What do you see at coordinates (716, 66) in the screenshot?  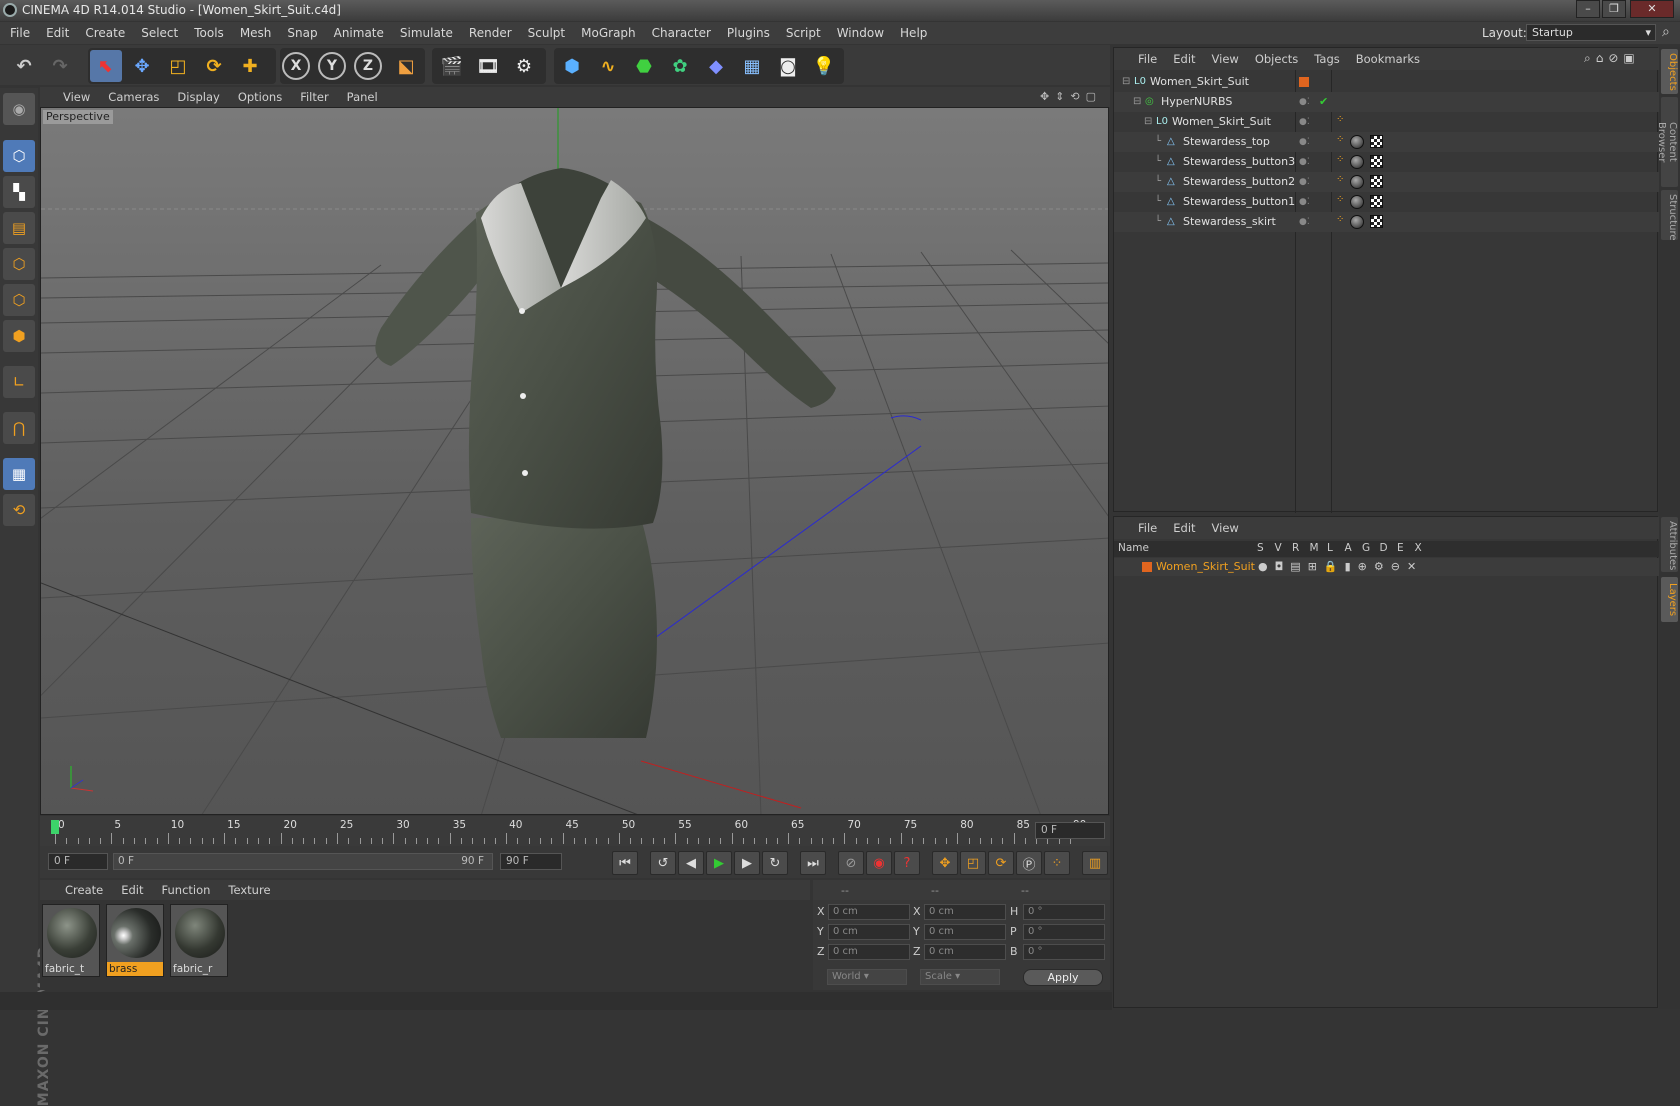 I see `deformer-button: ◆` at bounding box center [716, 66].